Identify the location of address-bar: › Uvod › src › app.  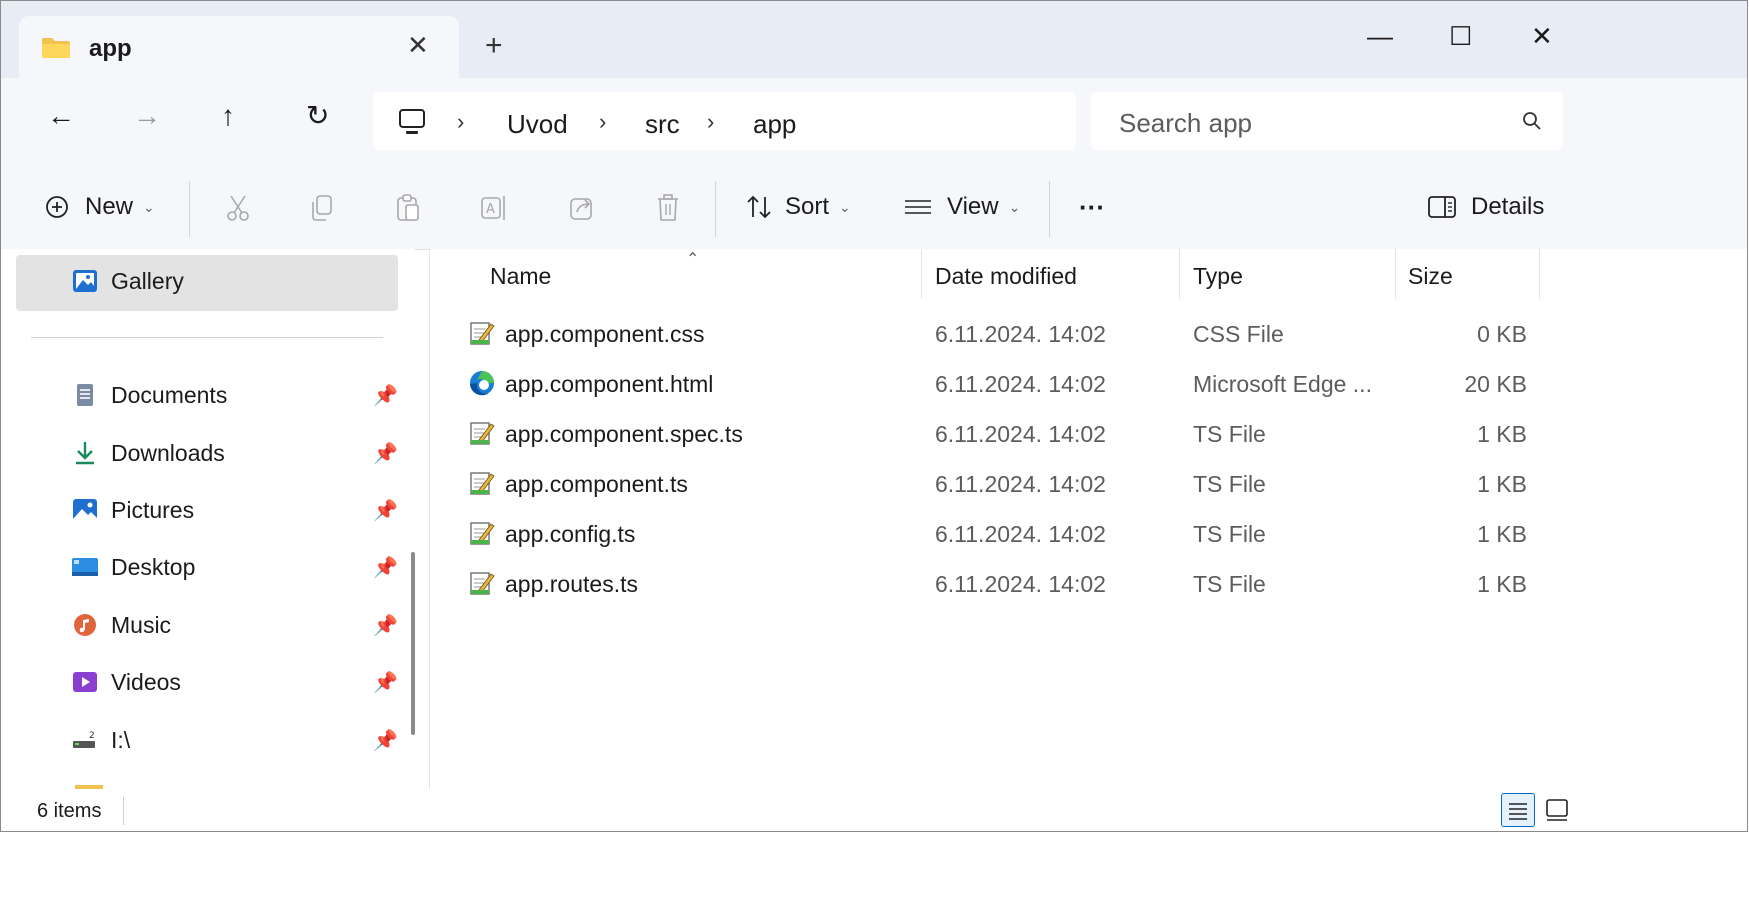
(724, 121).